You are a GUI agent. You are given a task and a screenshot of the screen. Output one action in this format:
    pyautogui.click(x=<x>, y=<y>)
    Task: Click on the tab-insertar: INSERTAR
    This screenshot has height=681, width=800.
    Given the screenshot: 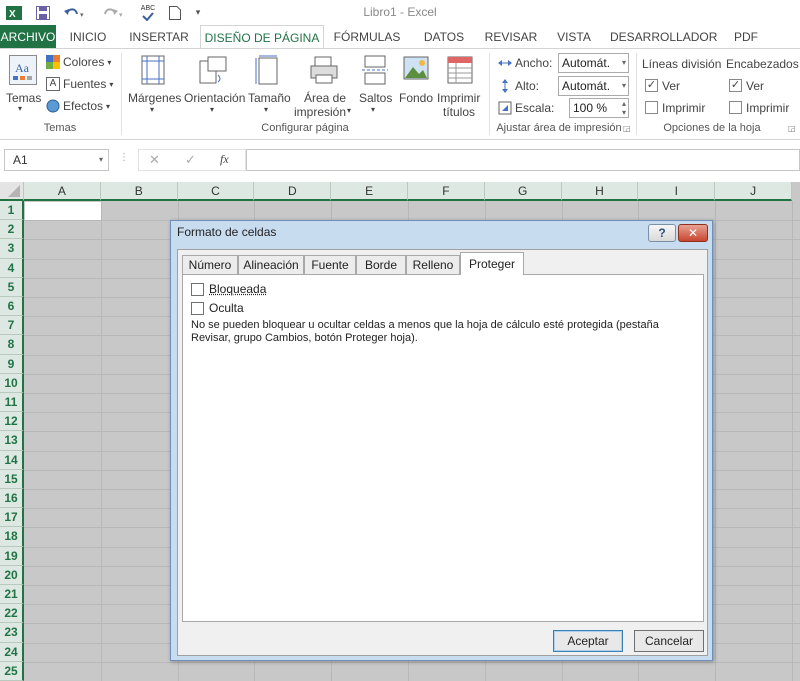 What is the action you would take?
    pyautogui.click(x=159, y=37)
    